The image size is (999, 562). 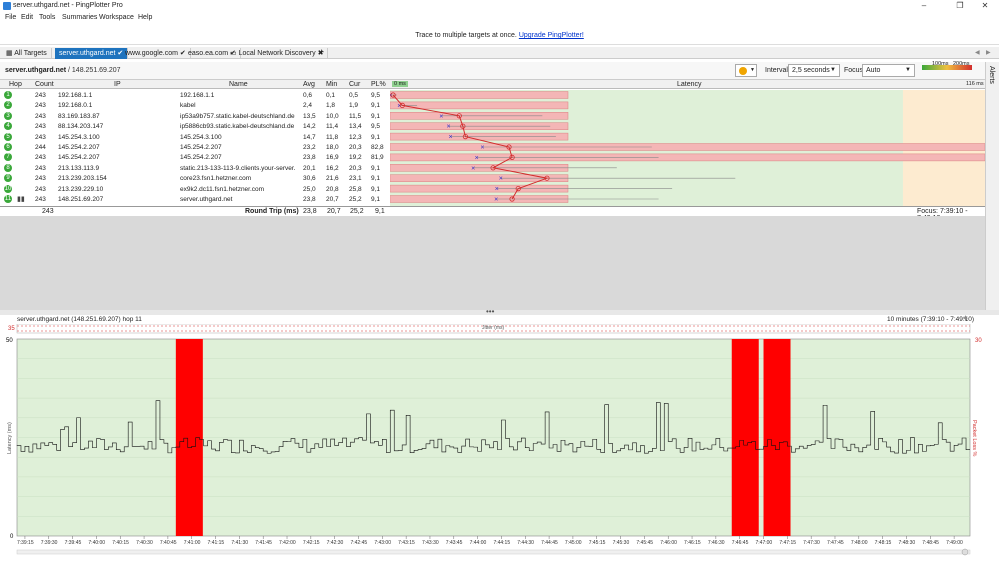 What do you see at coordinates (8, 157) in the screenshot?
I see `hop-number-badge: 7` at bounding box center [8, 157].